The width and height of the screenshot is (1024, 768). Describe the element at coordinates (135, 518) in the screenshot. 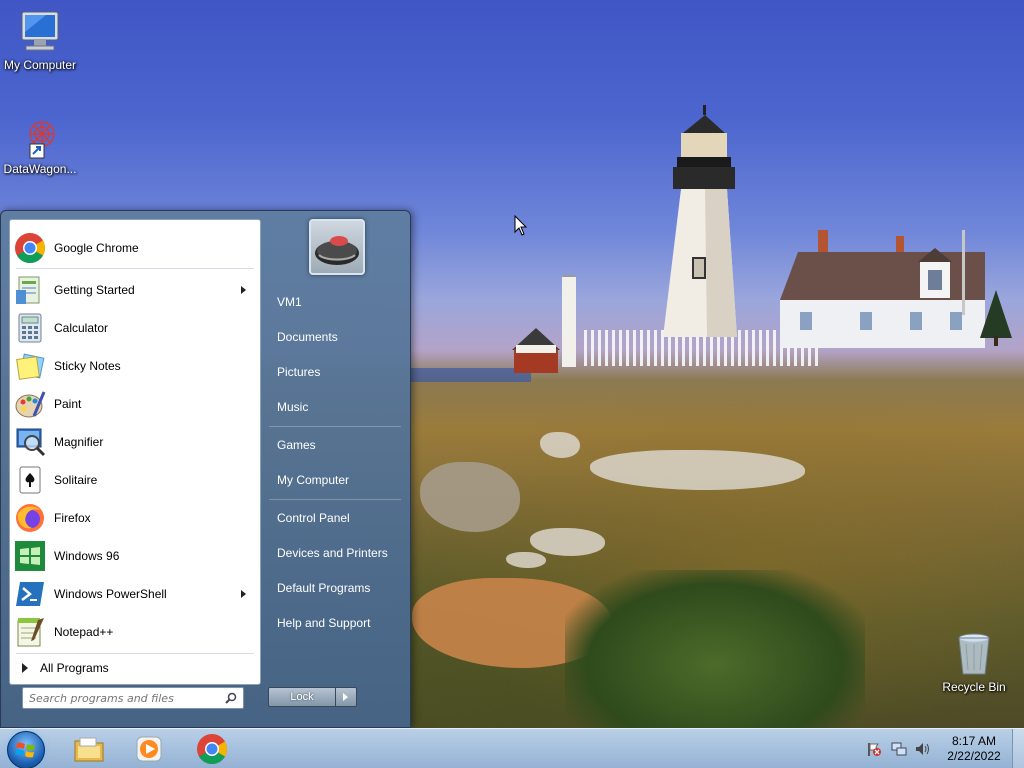

I see `program-item-firefox: Firefox` at that location.